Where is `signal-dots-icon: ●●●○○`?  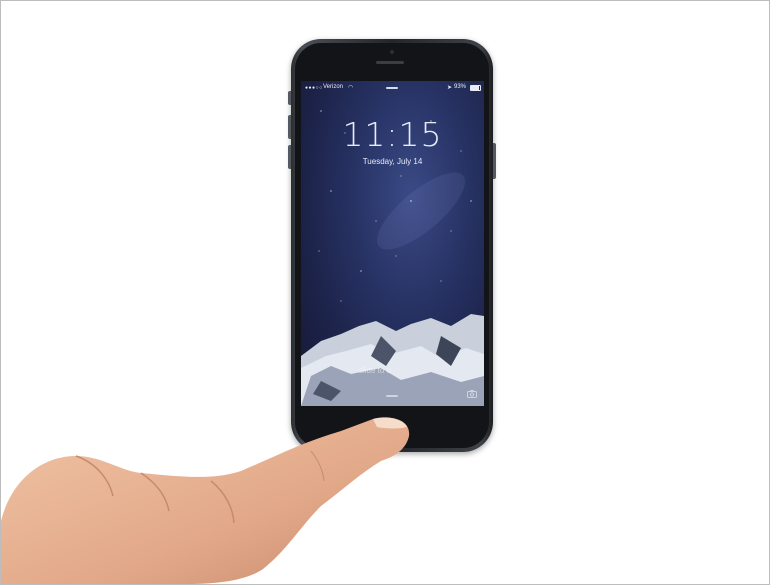
signal-dots-icon: ●●●○○ is located at coordinates (314, 88).